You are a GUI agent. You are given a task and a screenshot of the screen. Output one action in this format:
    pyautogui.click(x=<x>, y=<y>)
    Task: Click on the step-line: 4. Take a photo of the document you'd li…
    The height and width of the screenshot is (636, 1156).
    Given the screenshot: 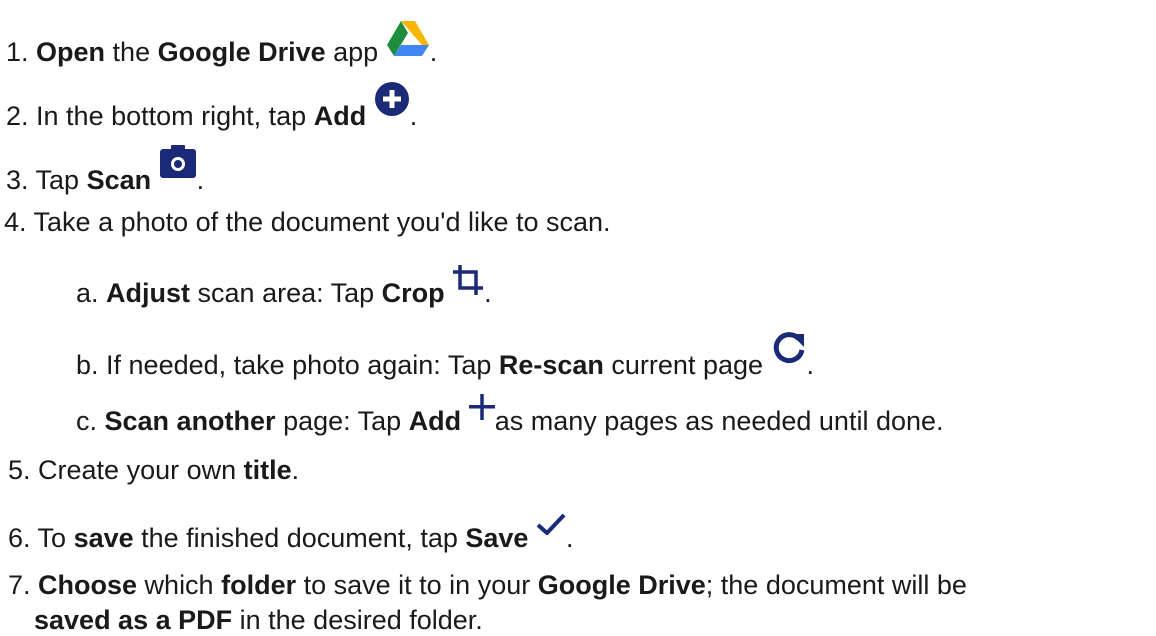 What is the action you would take?
    pyautogui.click(x=307, y=222)
    